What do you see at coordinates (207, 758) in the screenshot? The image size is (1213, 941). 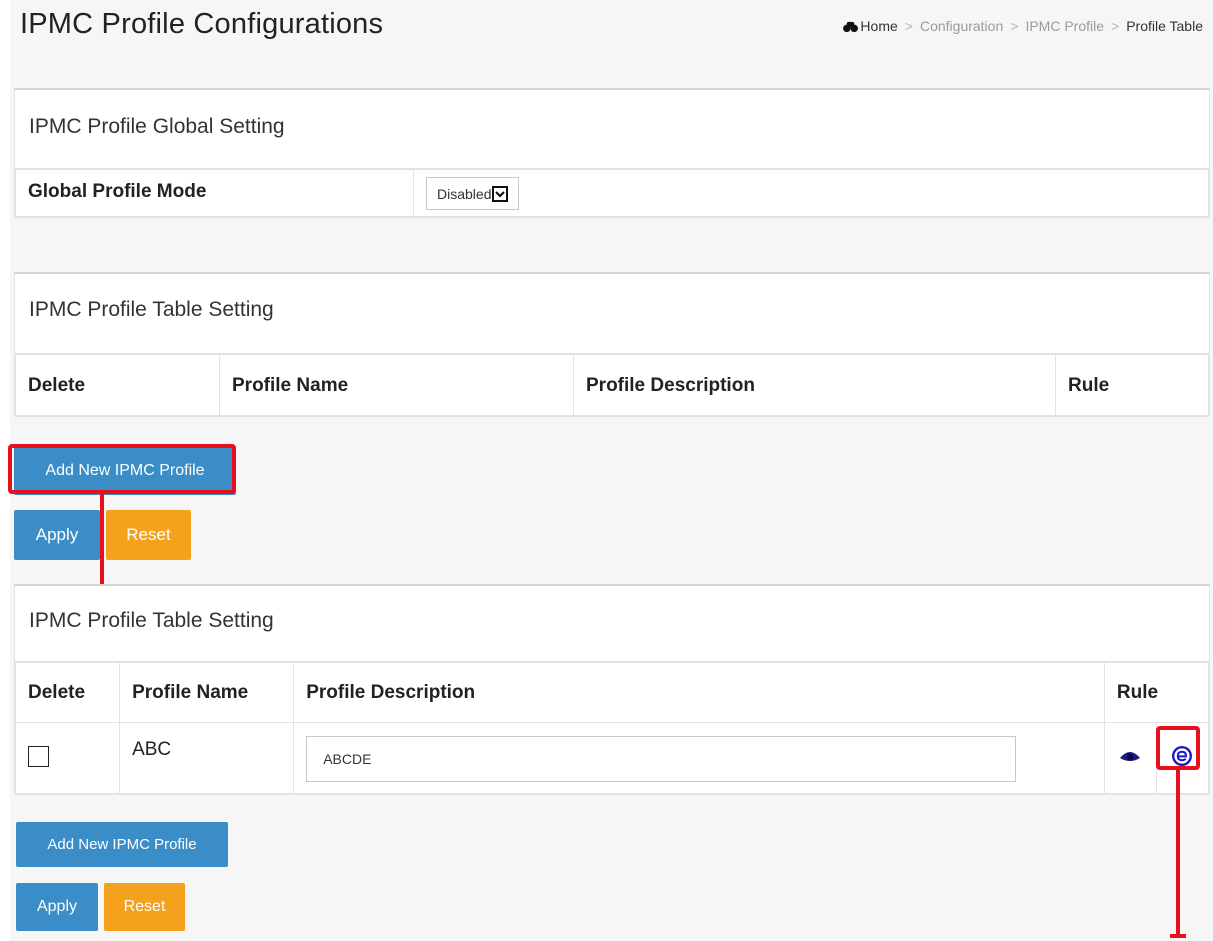 I see `profile-name-cell: ABC` at bounding box center [207, 758].